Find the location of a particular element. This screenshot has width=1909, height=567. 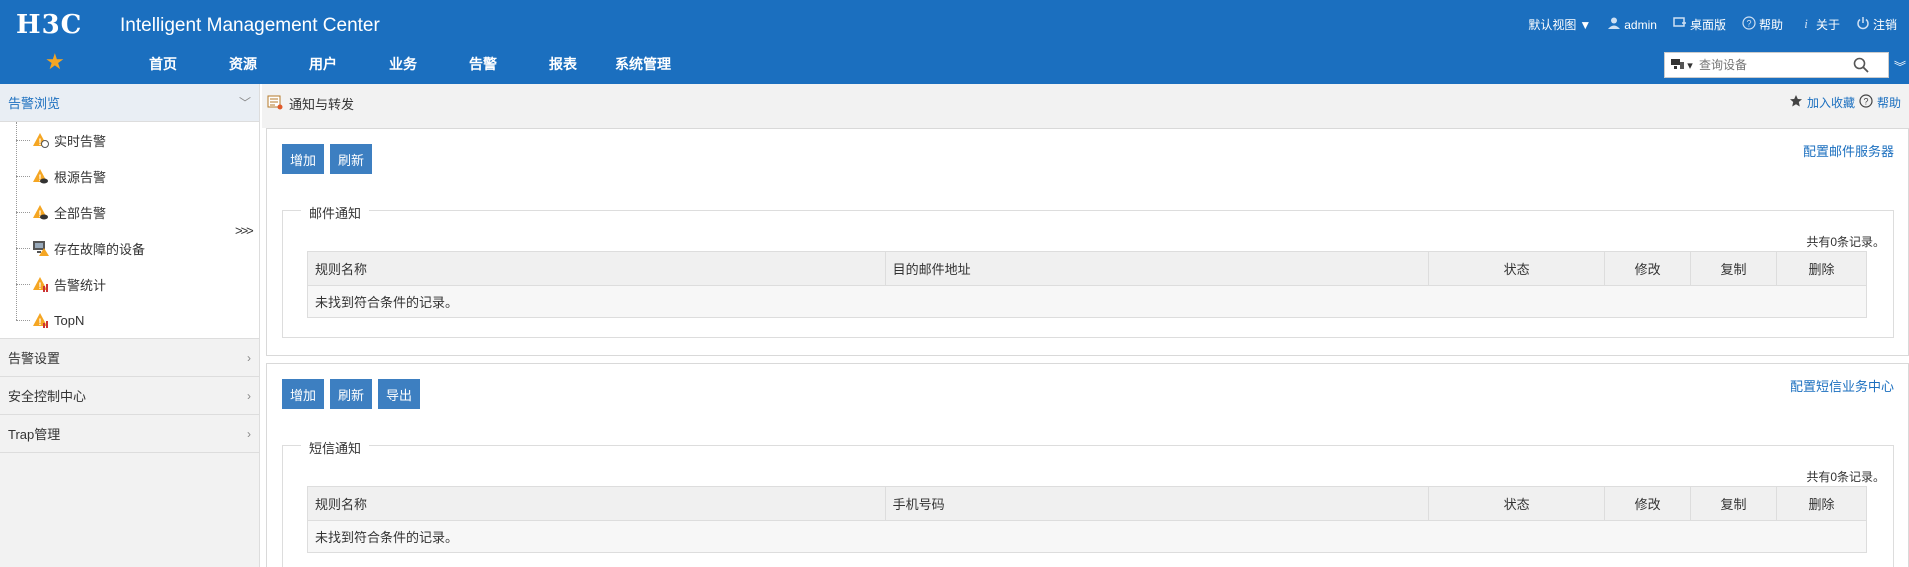

svg-text: i is located at coordinates (1806, 23).